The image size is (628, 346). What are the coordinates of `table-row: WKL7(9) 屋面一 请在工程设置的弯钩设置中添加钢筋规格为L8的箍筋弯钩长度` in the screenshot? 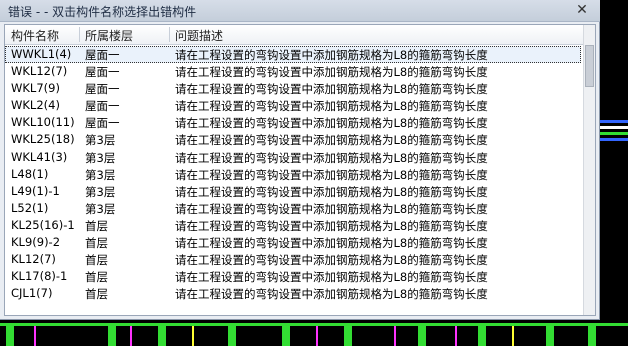 It's located at (293, 88).